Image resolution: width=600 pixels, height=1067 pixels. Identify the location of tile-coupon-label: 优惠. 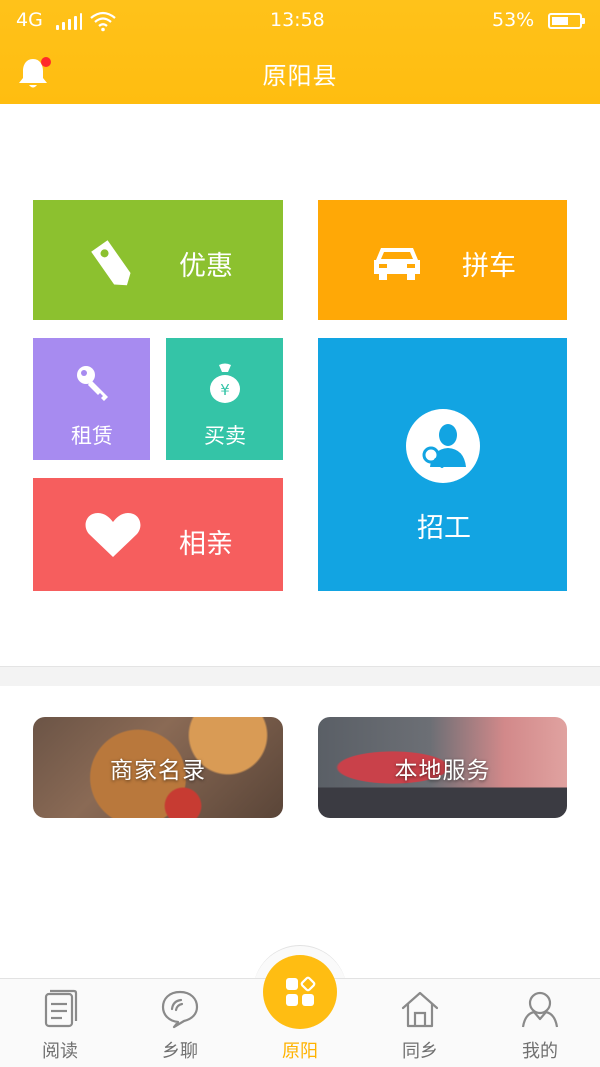
(206, 266).